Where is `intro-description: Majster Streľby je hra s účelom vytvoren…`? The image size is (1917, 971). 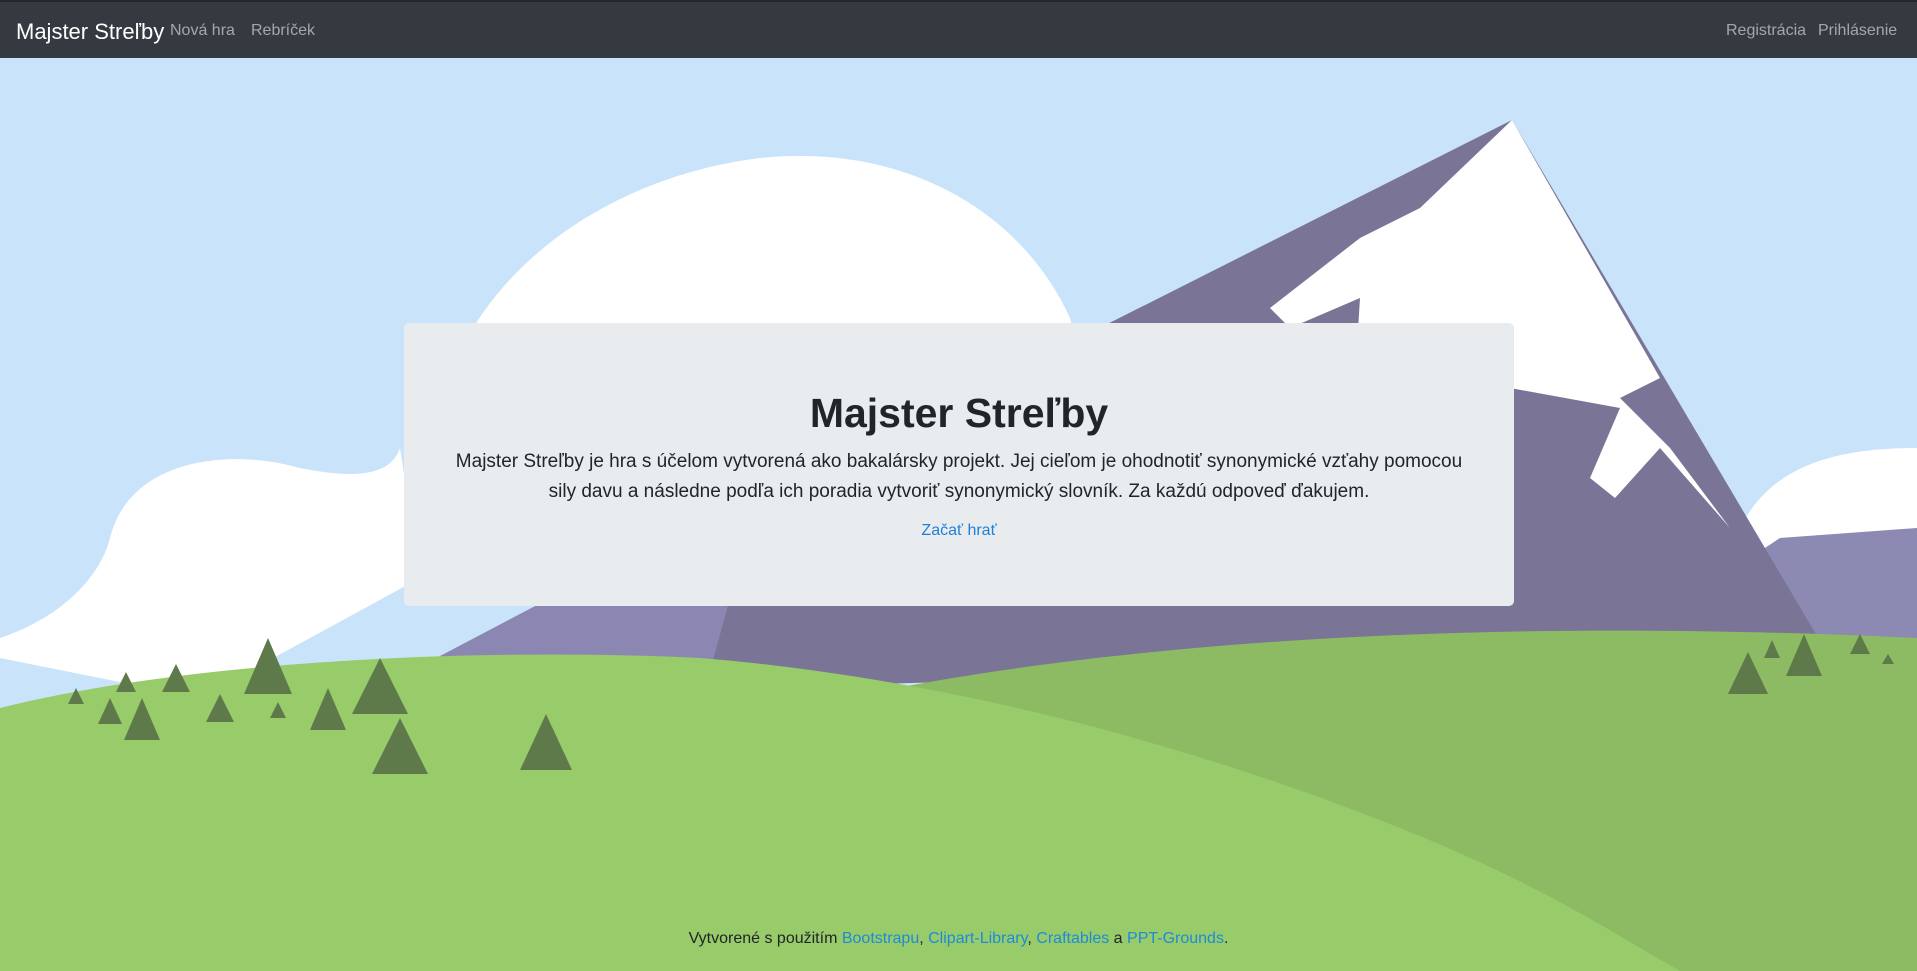 intro-description: Majster Streľby je hra s účelom vytvoren… is located at coordinates (959, 476).